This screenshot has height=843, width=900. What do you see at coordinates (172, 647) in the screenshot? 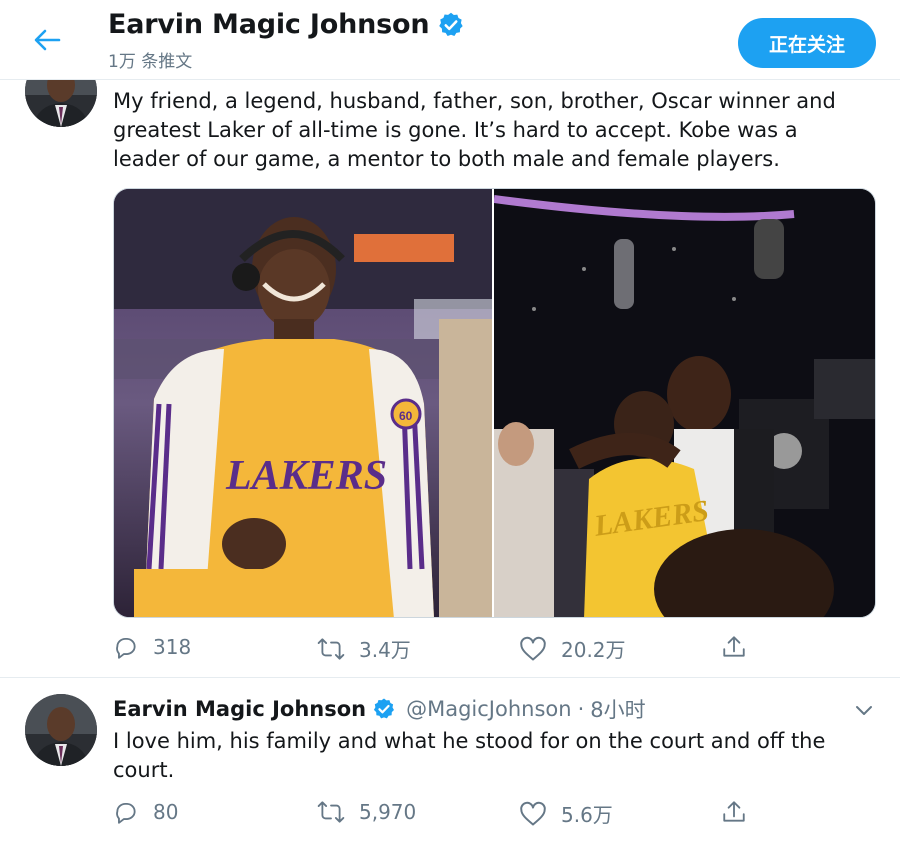
I see `reply-count: 318` at bounding box center [172, 647].